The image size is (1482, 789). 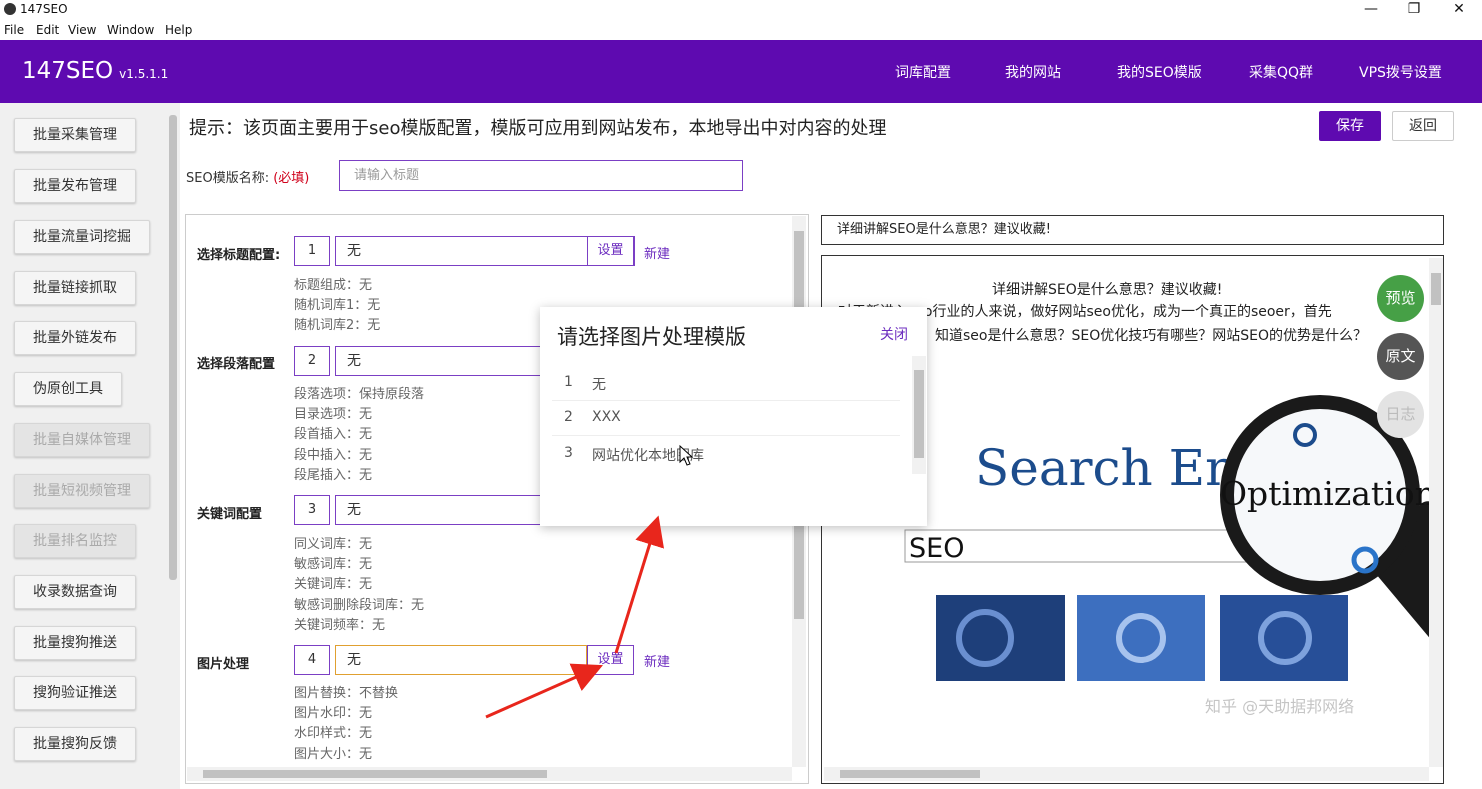 I want to click on sidebar-item-index-query: 收录数据查询, so click(x=75, y=592).